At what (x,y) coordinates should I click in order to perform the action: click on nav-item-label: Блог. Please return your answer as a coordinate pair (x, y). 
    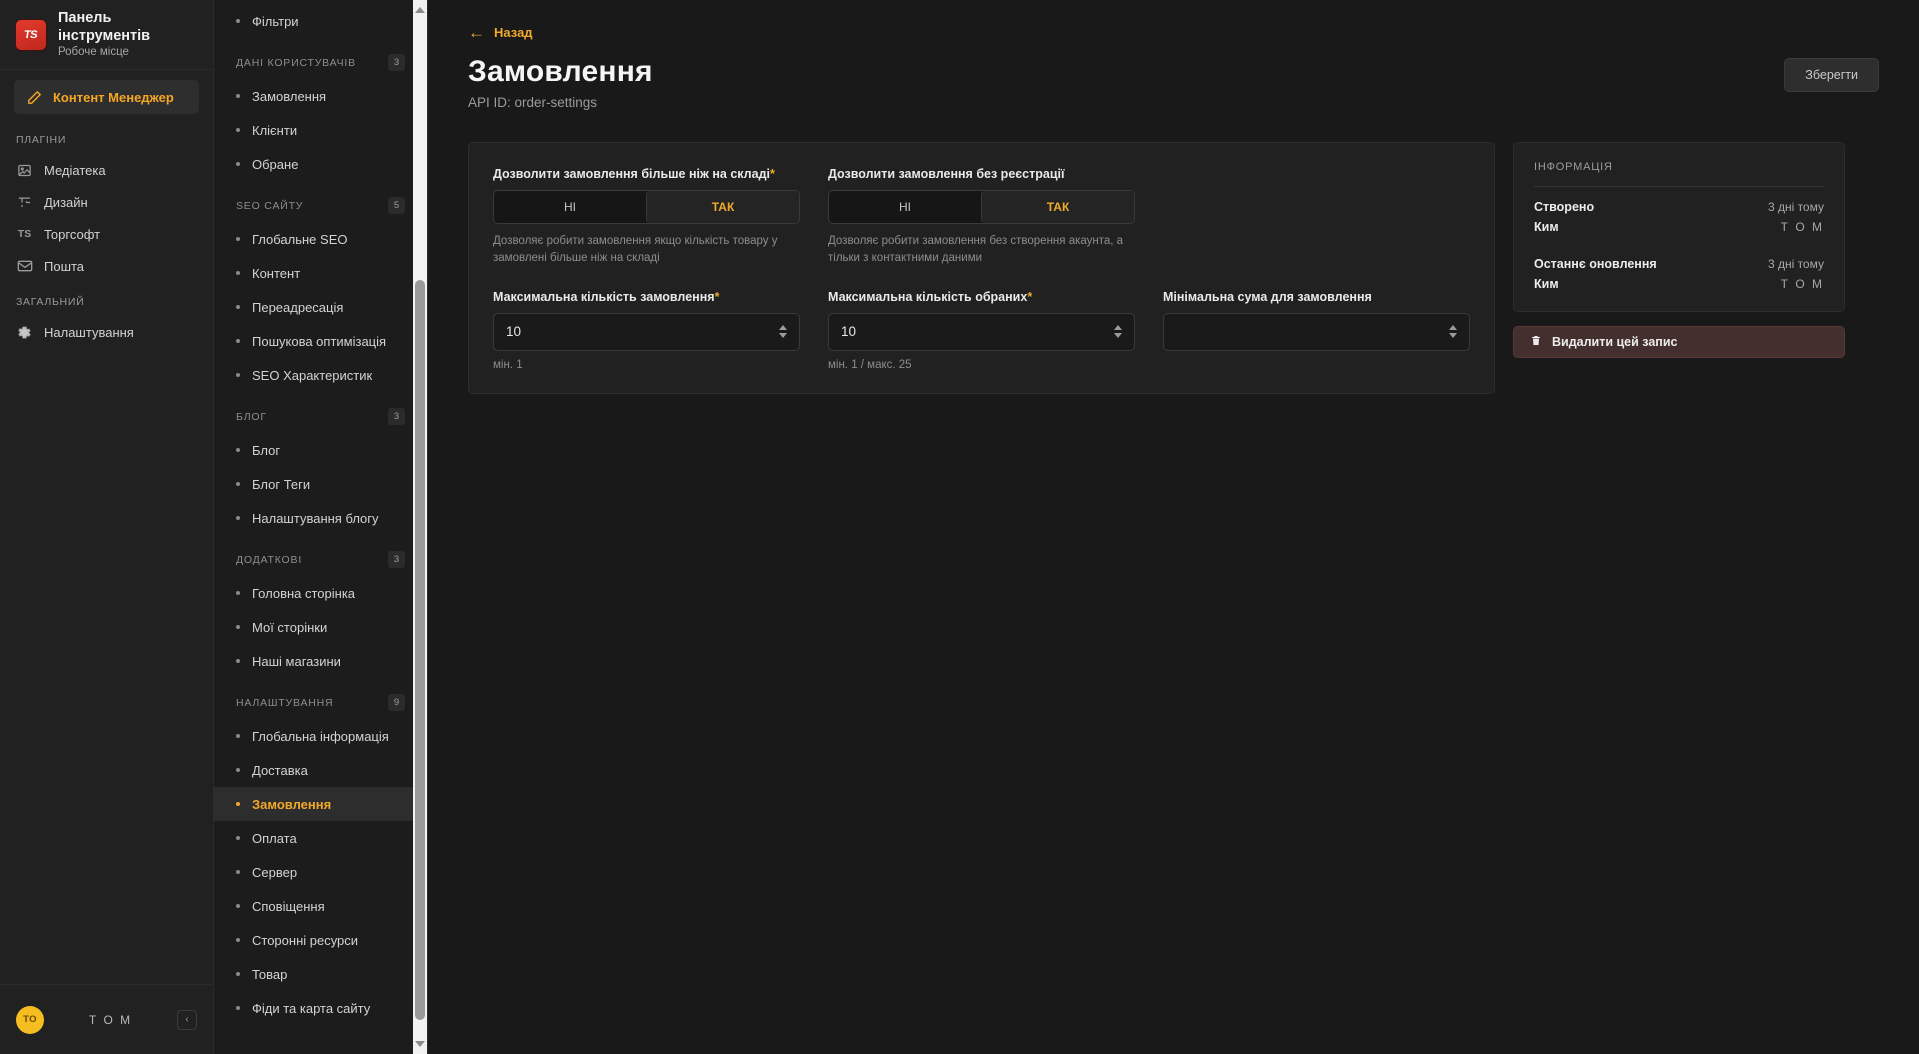
    Looking at the image, I should click on (266, 450).